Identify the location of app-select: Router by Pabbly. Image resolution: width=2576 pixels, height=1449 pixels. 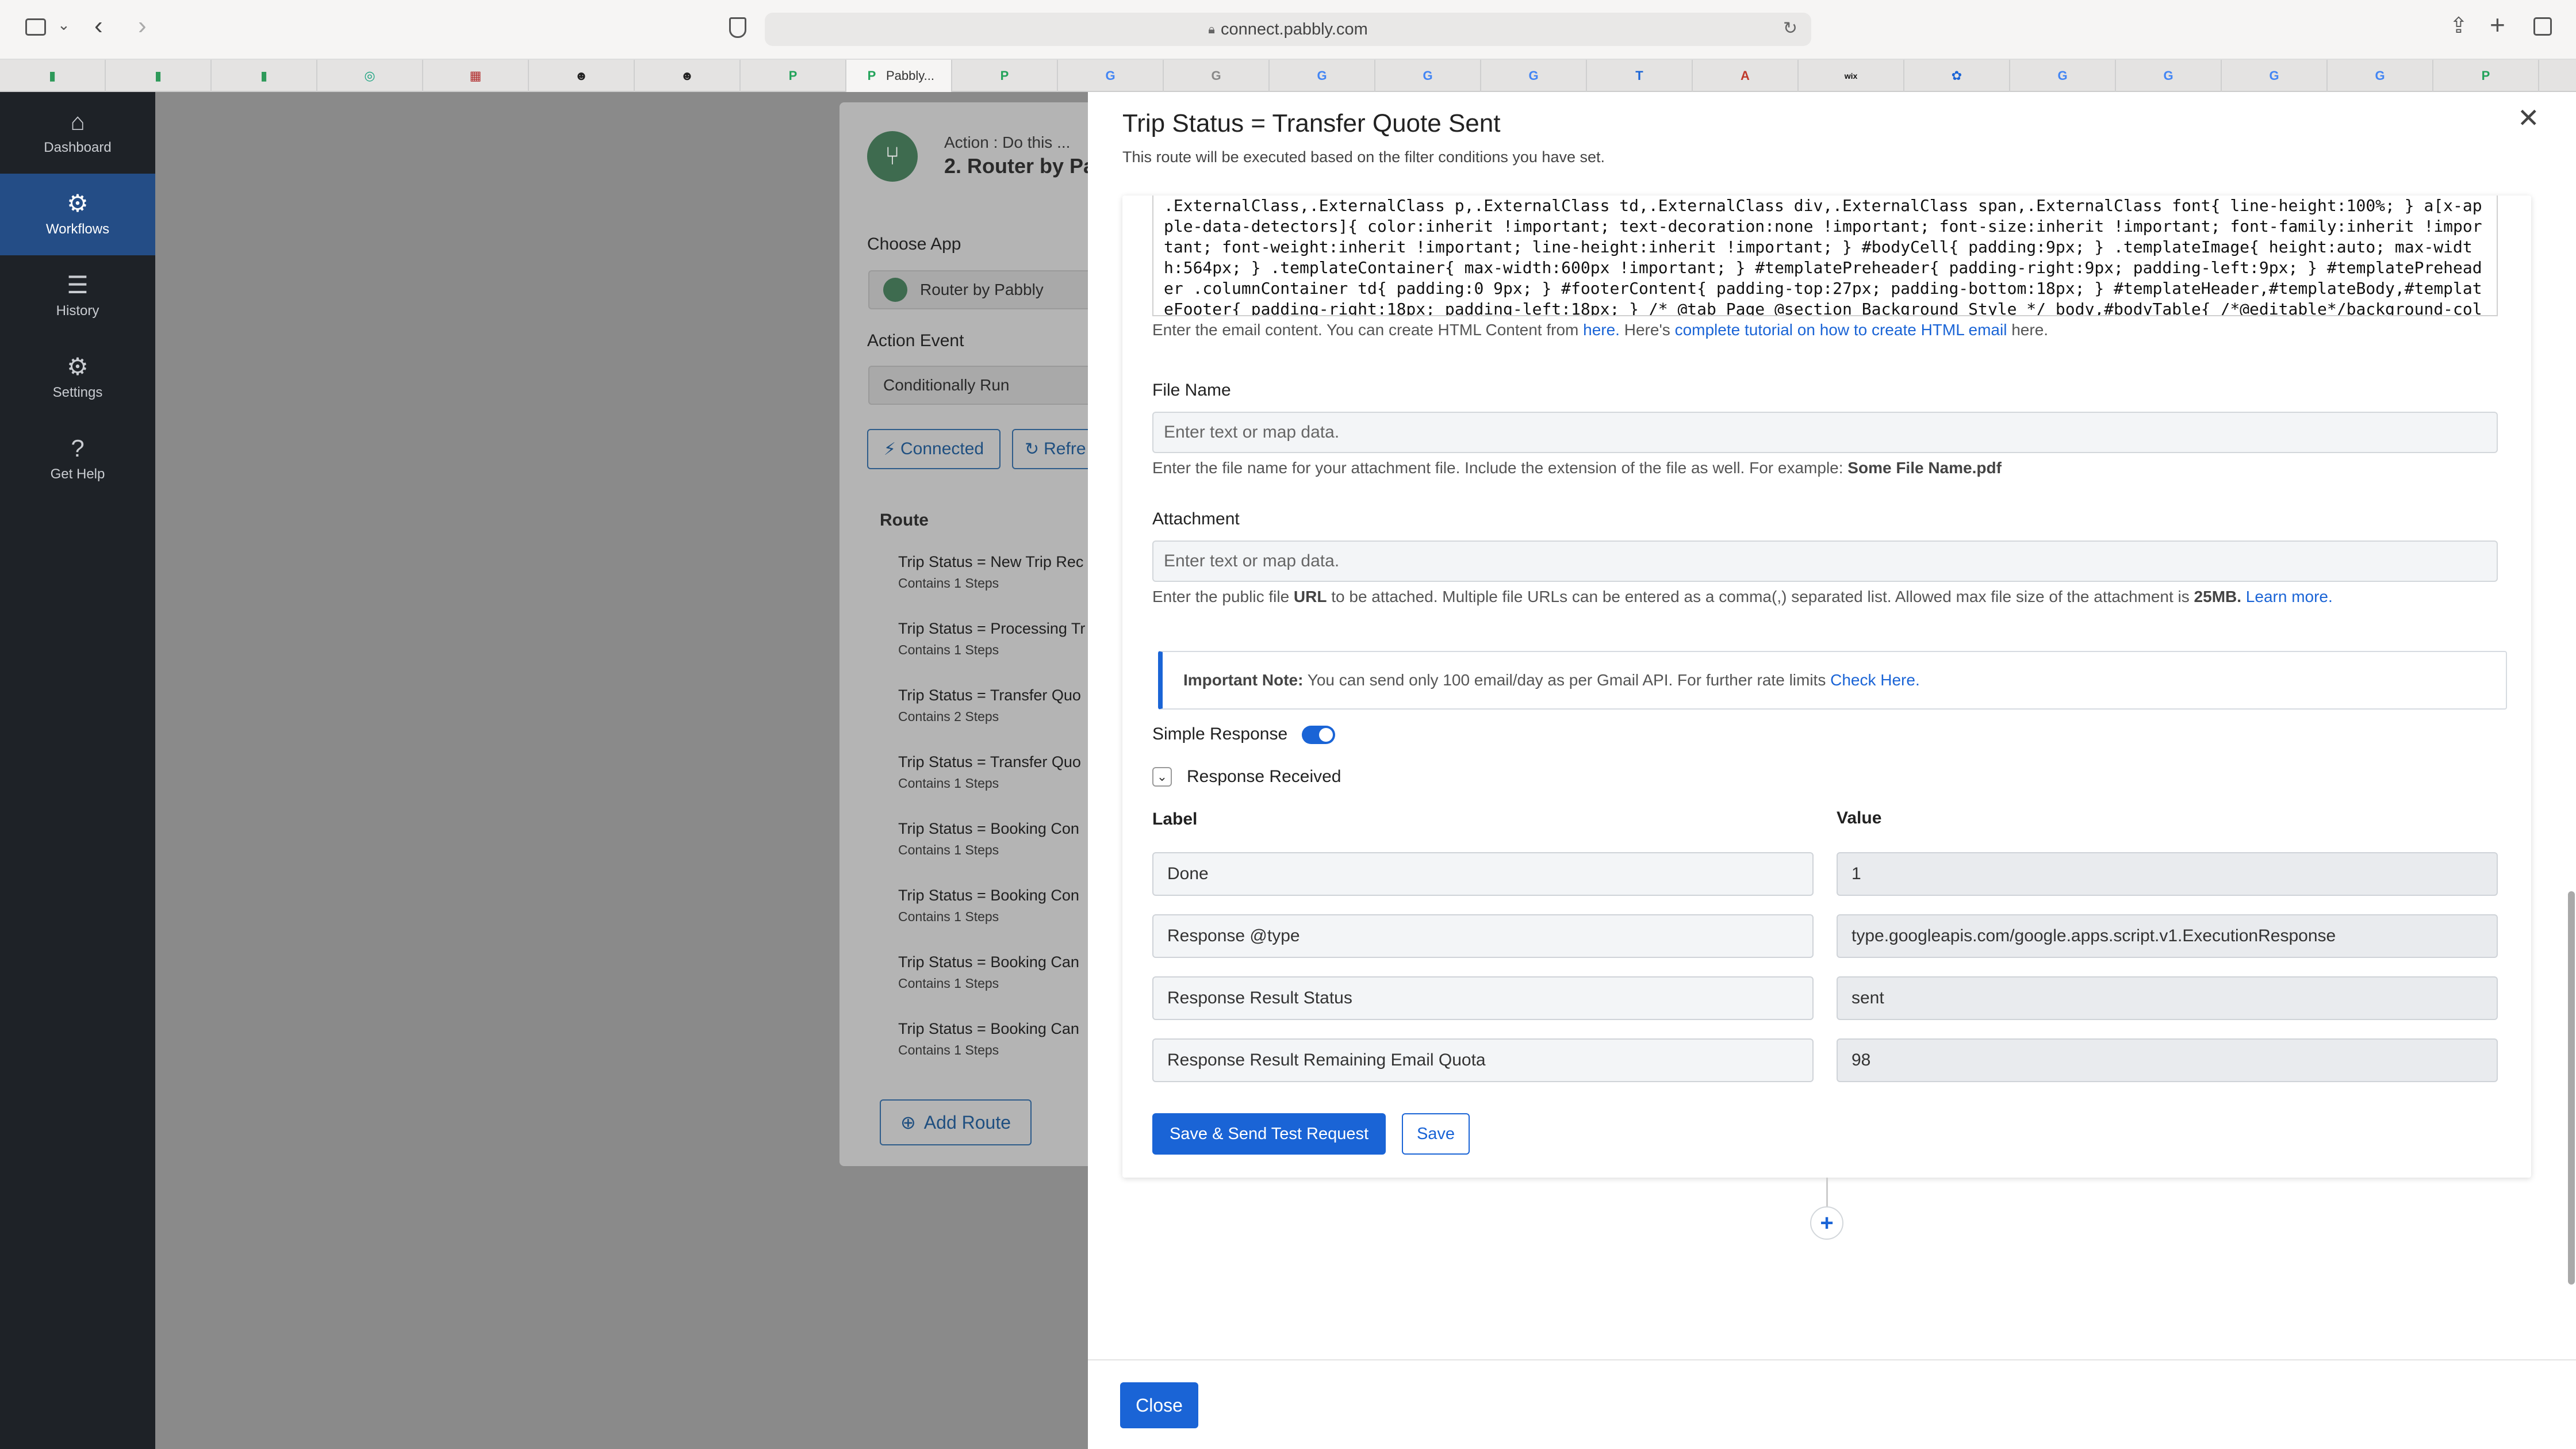
(983, 289).